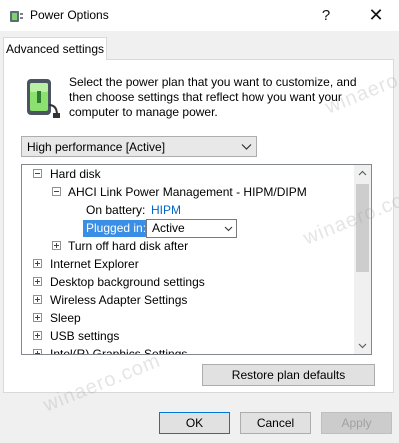 The image size is (399, 443). I want to click on restore-plan-defaults-button: Restore plan defaults, so click(288, 375).